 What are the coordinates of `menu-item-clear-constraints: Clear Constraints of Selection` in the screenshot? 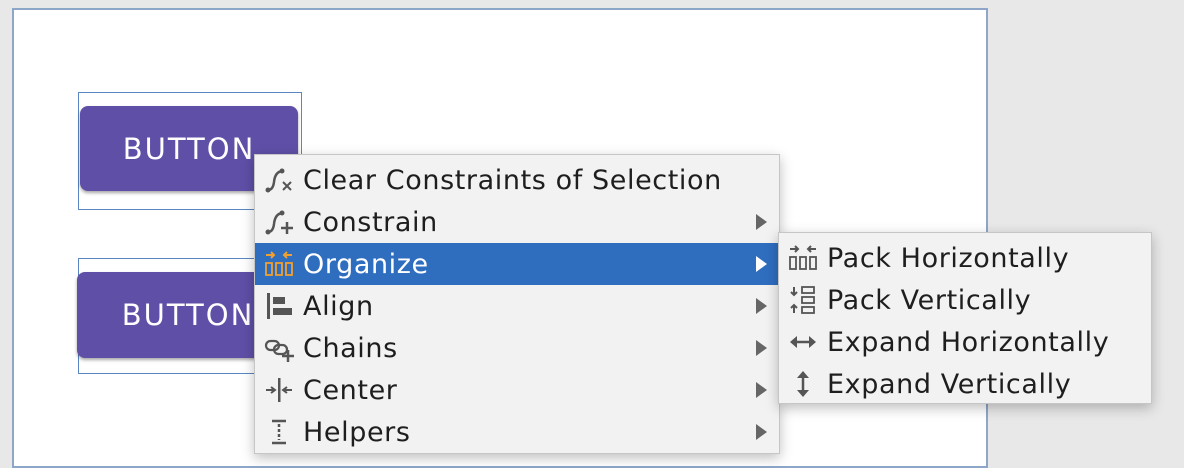 It's located at (517, 180).